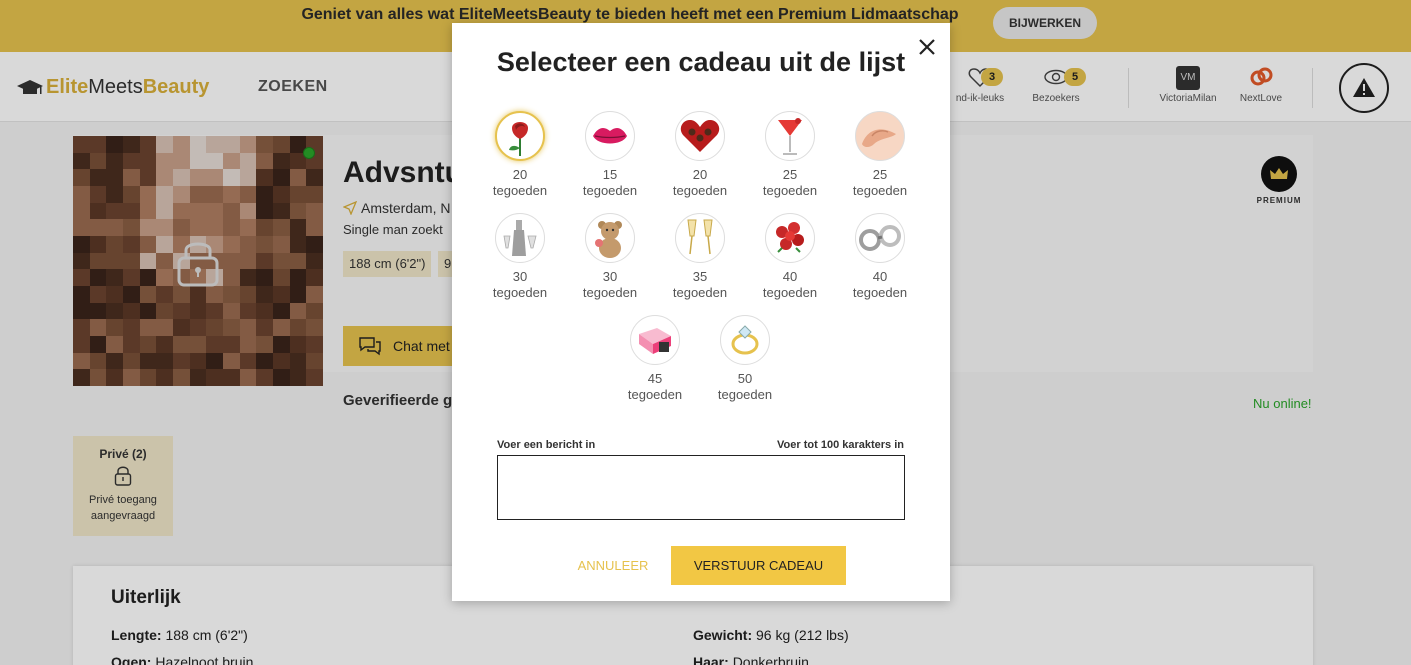 This screenshot has width=1411, height=665. Describe the element at coordinates (745, 340) in the screenshot. I see `diamond-ring-icon` at that location.